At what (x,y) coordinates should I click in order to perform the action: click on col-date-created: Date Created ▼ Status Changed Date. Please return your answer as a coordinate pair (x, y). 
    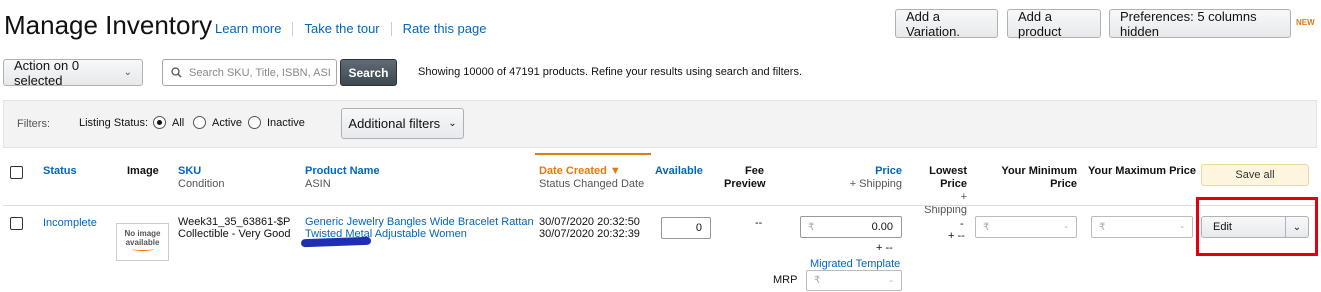
    Looking at the image, I should click on (591, 178).